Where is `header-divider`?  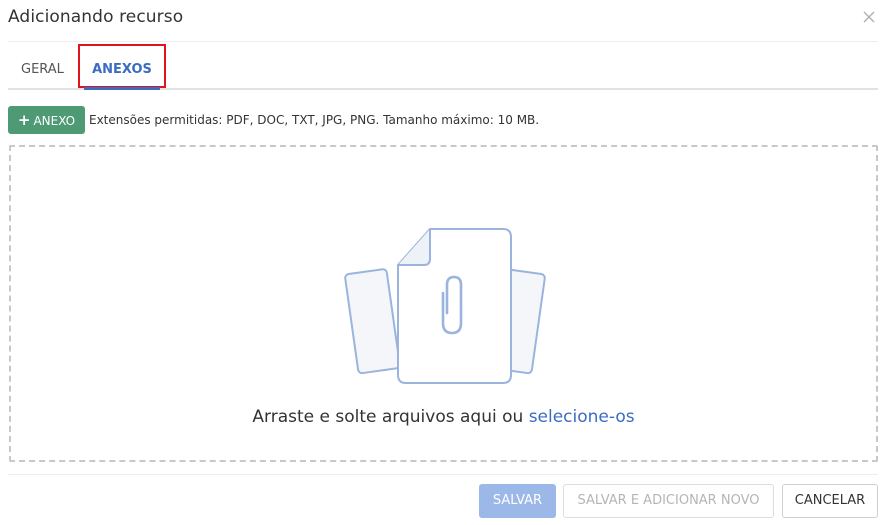
header-divider is located at coordinates (443, 41).